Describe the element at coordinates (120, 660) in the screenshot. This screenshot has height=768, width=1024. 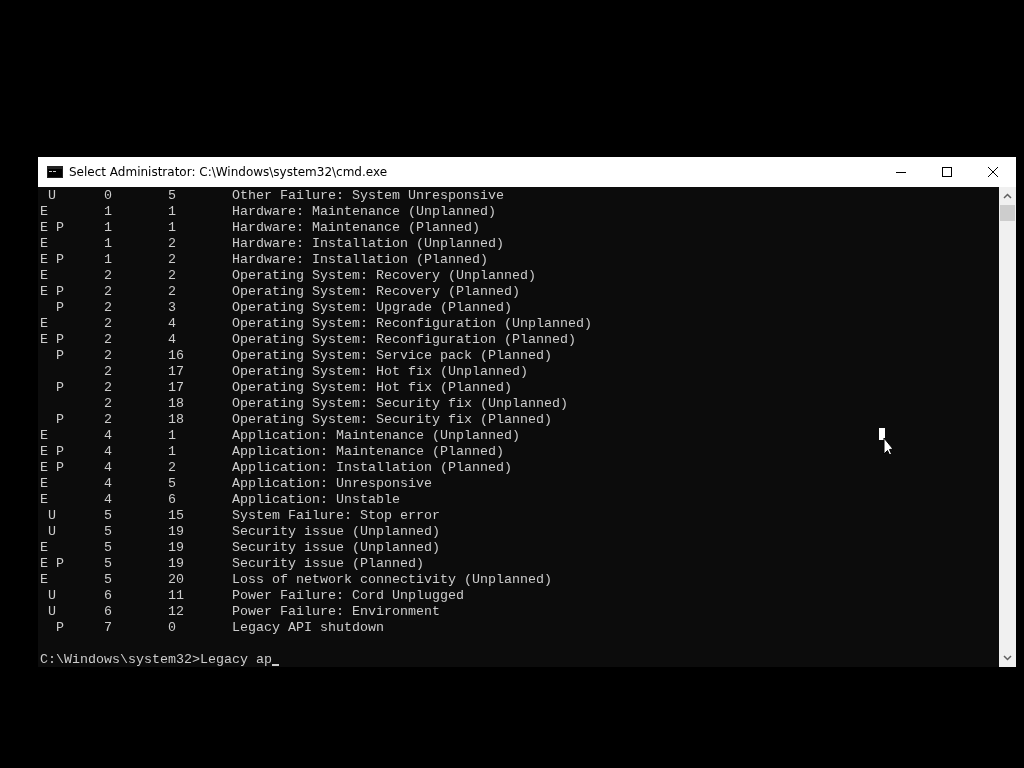
I see `prompt-path: C:\Windows\system32>` at that location.